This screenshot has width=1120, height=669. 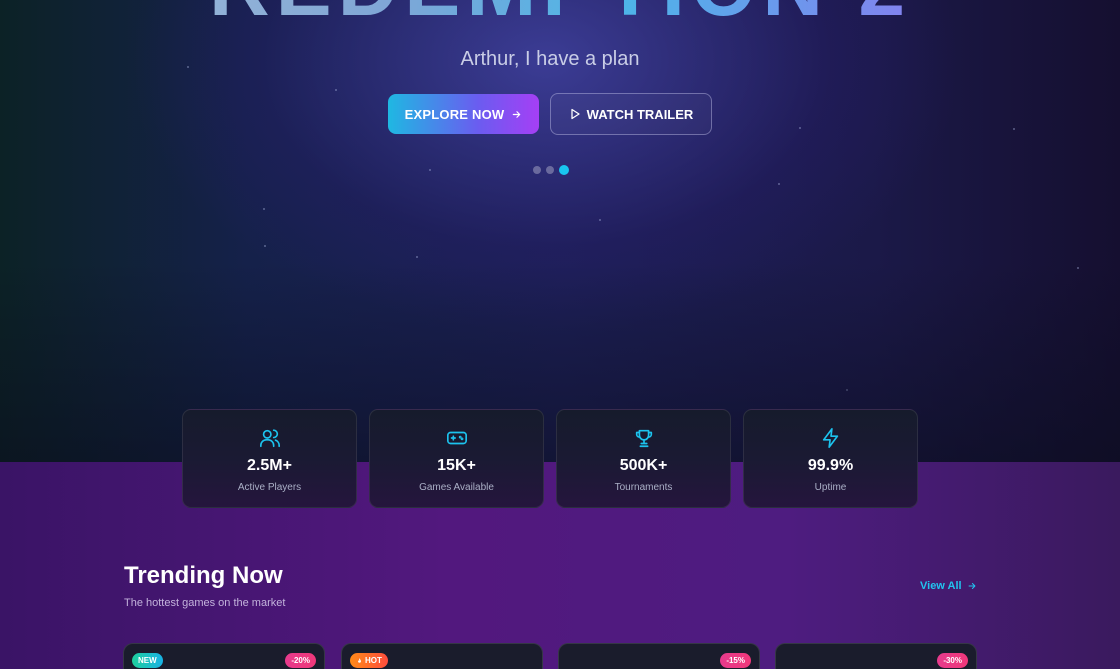 What do you see at coordinates (269, 438) in the screenshot?
I see `users-icon` at bounding box center [269, 438].